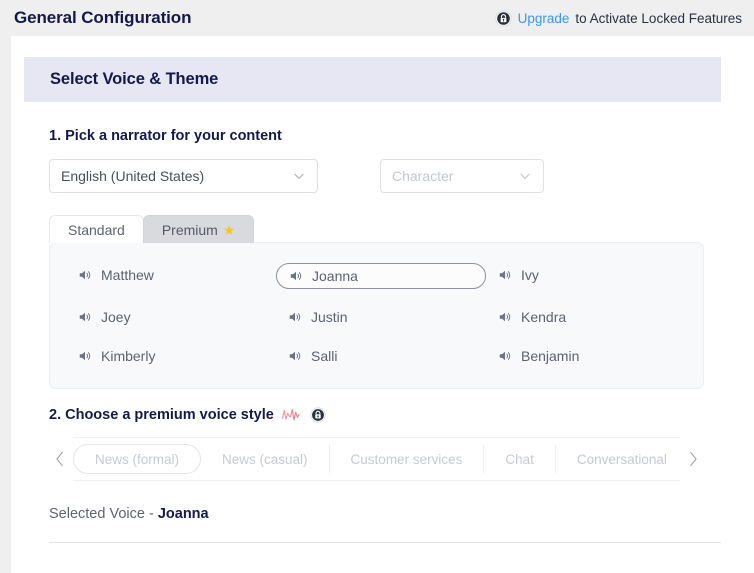  What do you see at coordinates (183, 514) in the screenshot?
I see `selected-voice-name: Joanna` at bounding box center [183, 514].